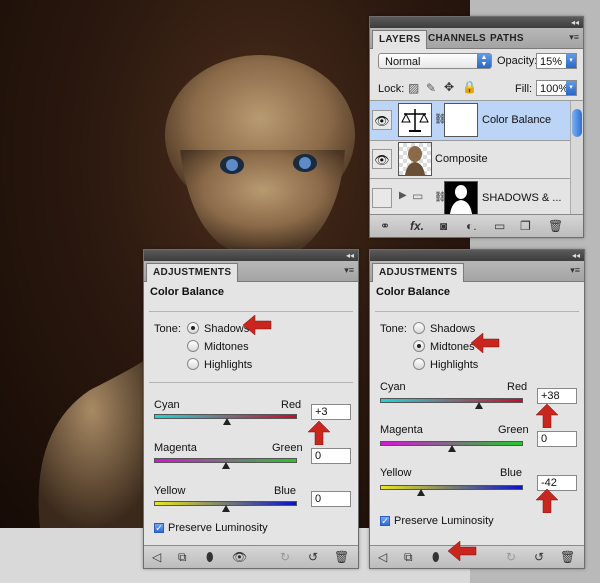 Image resolution: width=600 pixels, height=583 pixels. I want to click on new-layer-icon: ❐, so click(525, 226).